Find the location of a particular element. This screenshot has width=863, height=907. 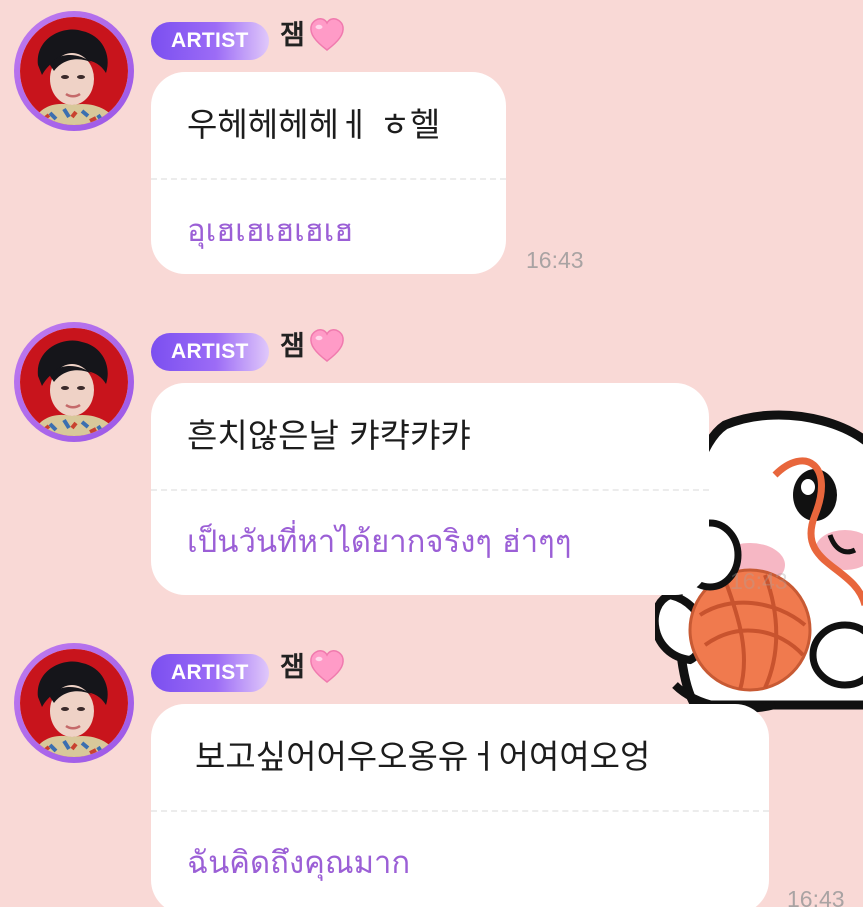

original-text: 흔치않은날 캬캭캬캬 is located at coordinates (329, 435).